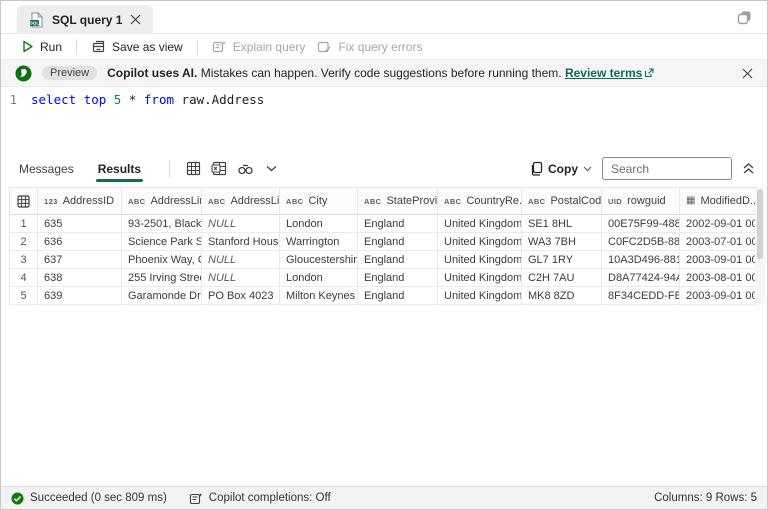  I want to click on row-number-cell: 1, so click(24, 224).